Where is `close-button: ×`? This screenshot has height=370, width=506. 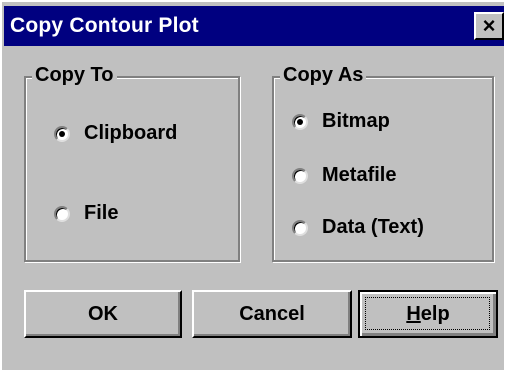 close-button: × is located at coordinates (489, 26).